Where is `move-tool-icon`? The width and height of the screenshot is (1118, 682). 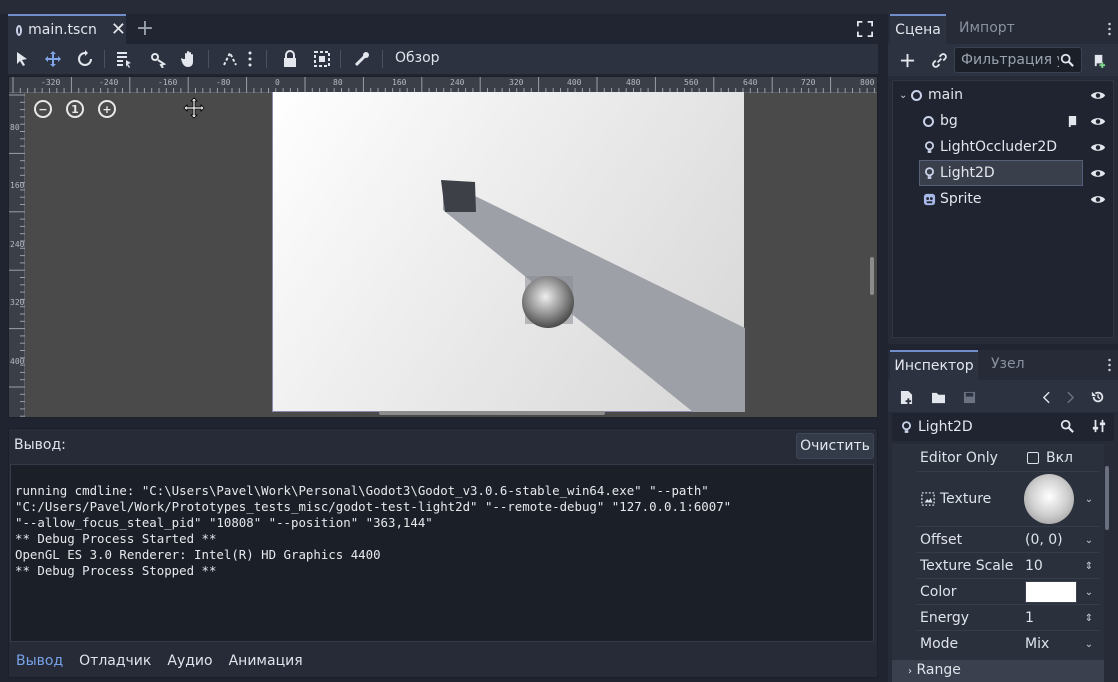
move-tool-icon is located at coordinates (53, 59).